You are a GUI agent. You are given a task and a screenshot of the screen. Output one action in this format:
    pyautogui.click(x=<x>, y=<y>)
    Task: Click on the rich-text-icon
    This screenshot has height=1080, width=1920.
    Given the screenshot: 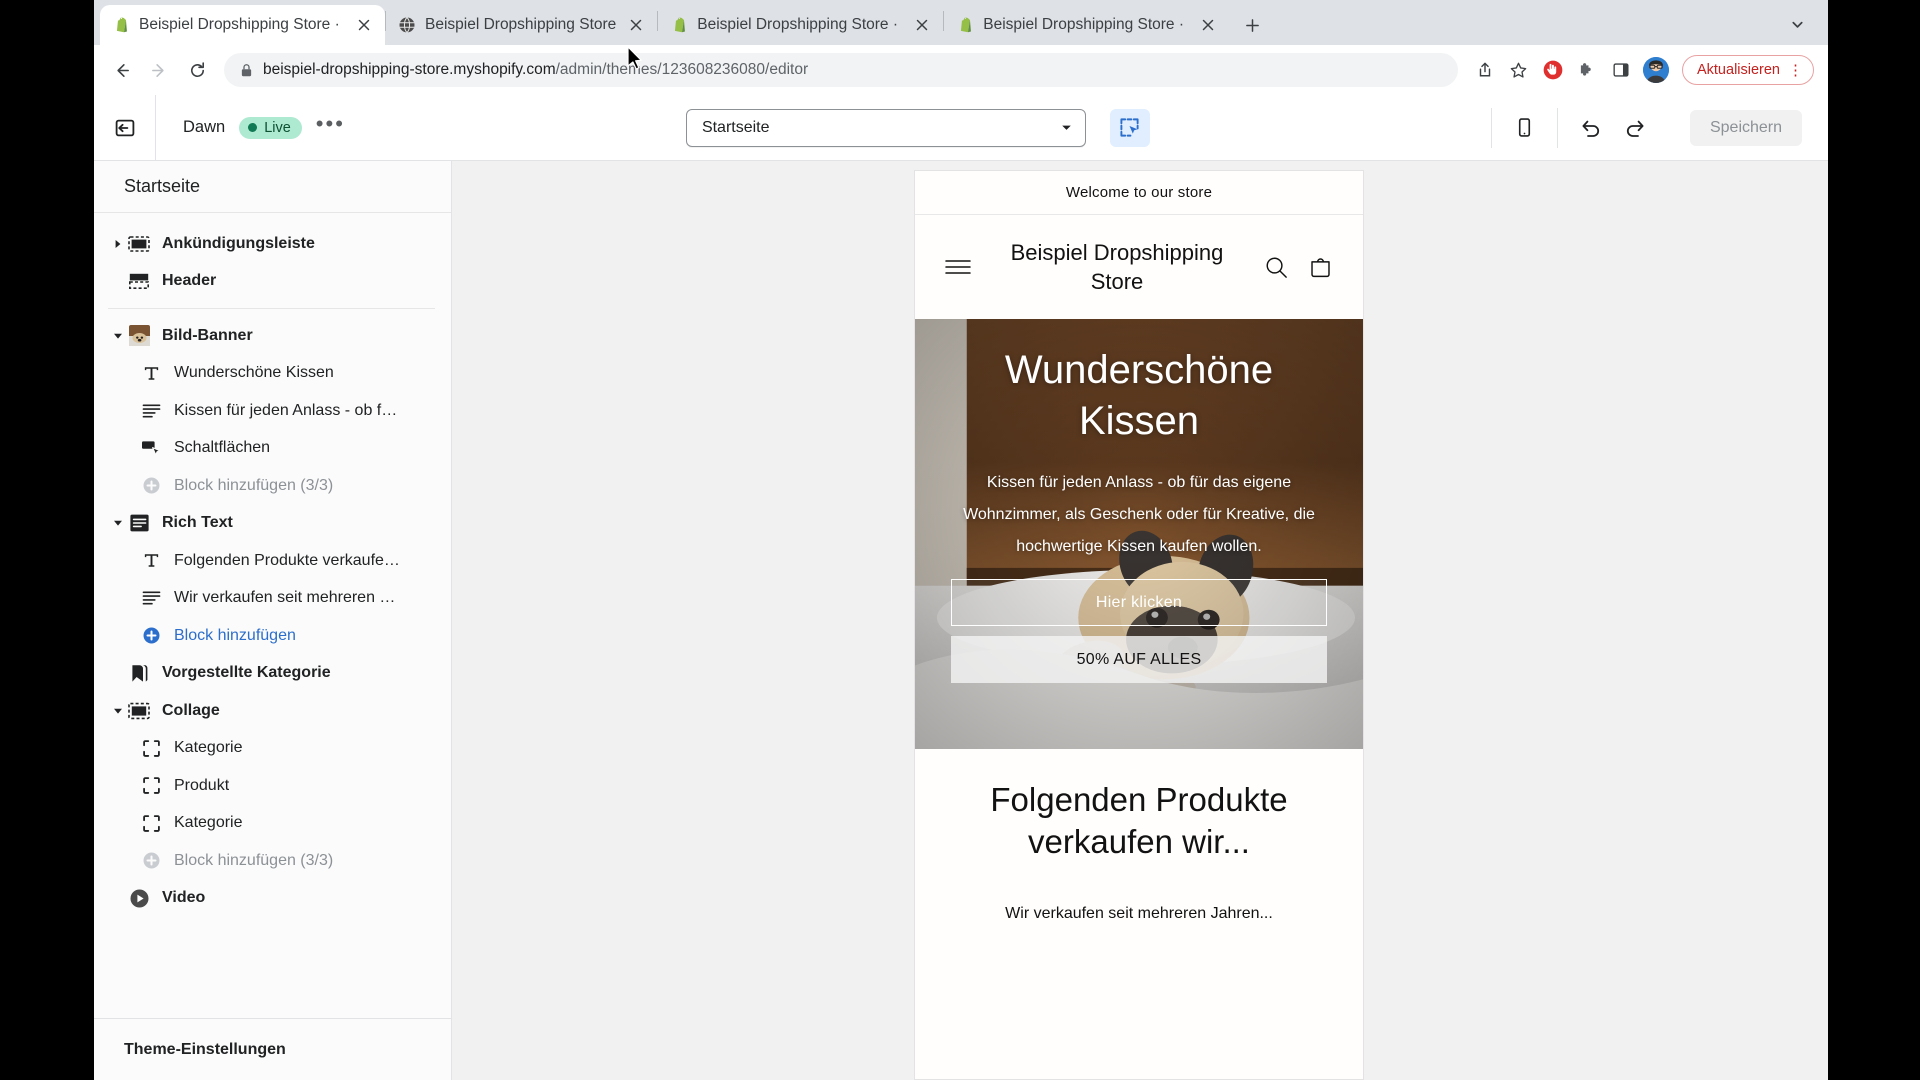 What is the action you would take?
    pyautogui.click(x=139, y=523)
    